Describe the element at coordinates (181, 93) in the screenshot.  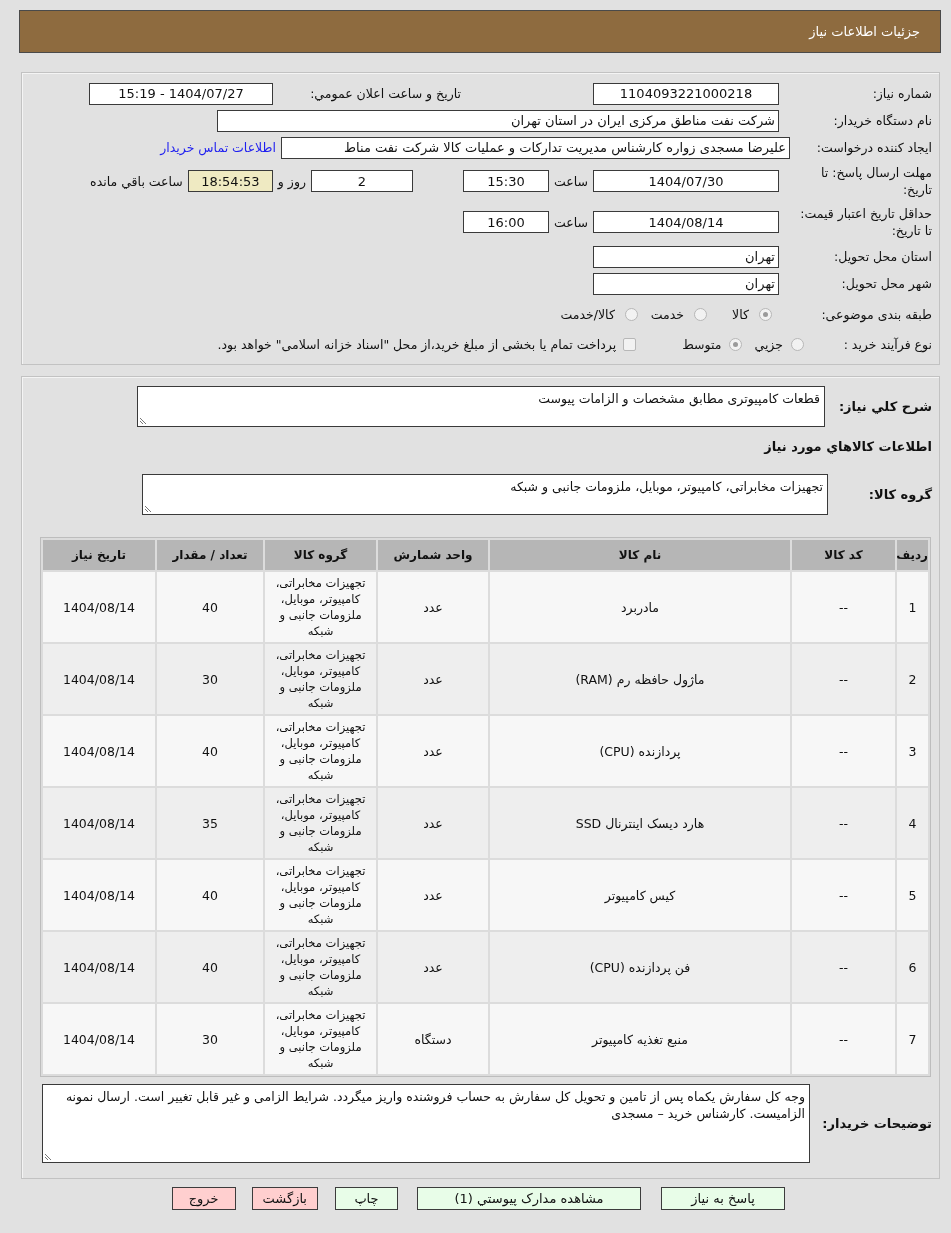
I see `announce-date-field: 1404/07/27 - 15:19` at that location.